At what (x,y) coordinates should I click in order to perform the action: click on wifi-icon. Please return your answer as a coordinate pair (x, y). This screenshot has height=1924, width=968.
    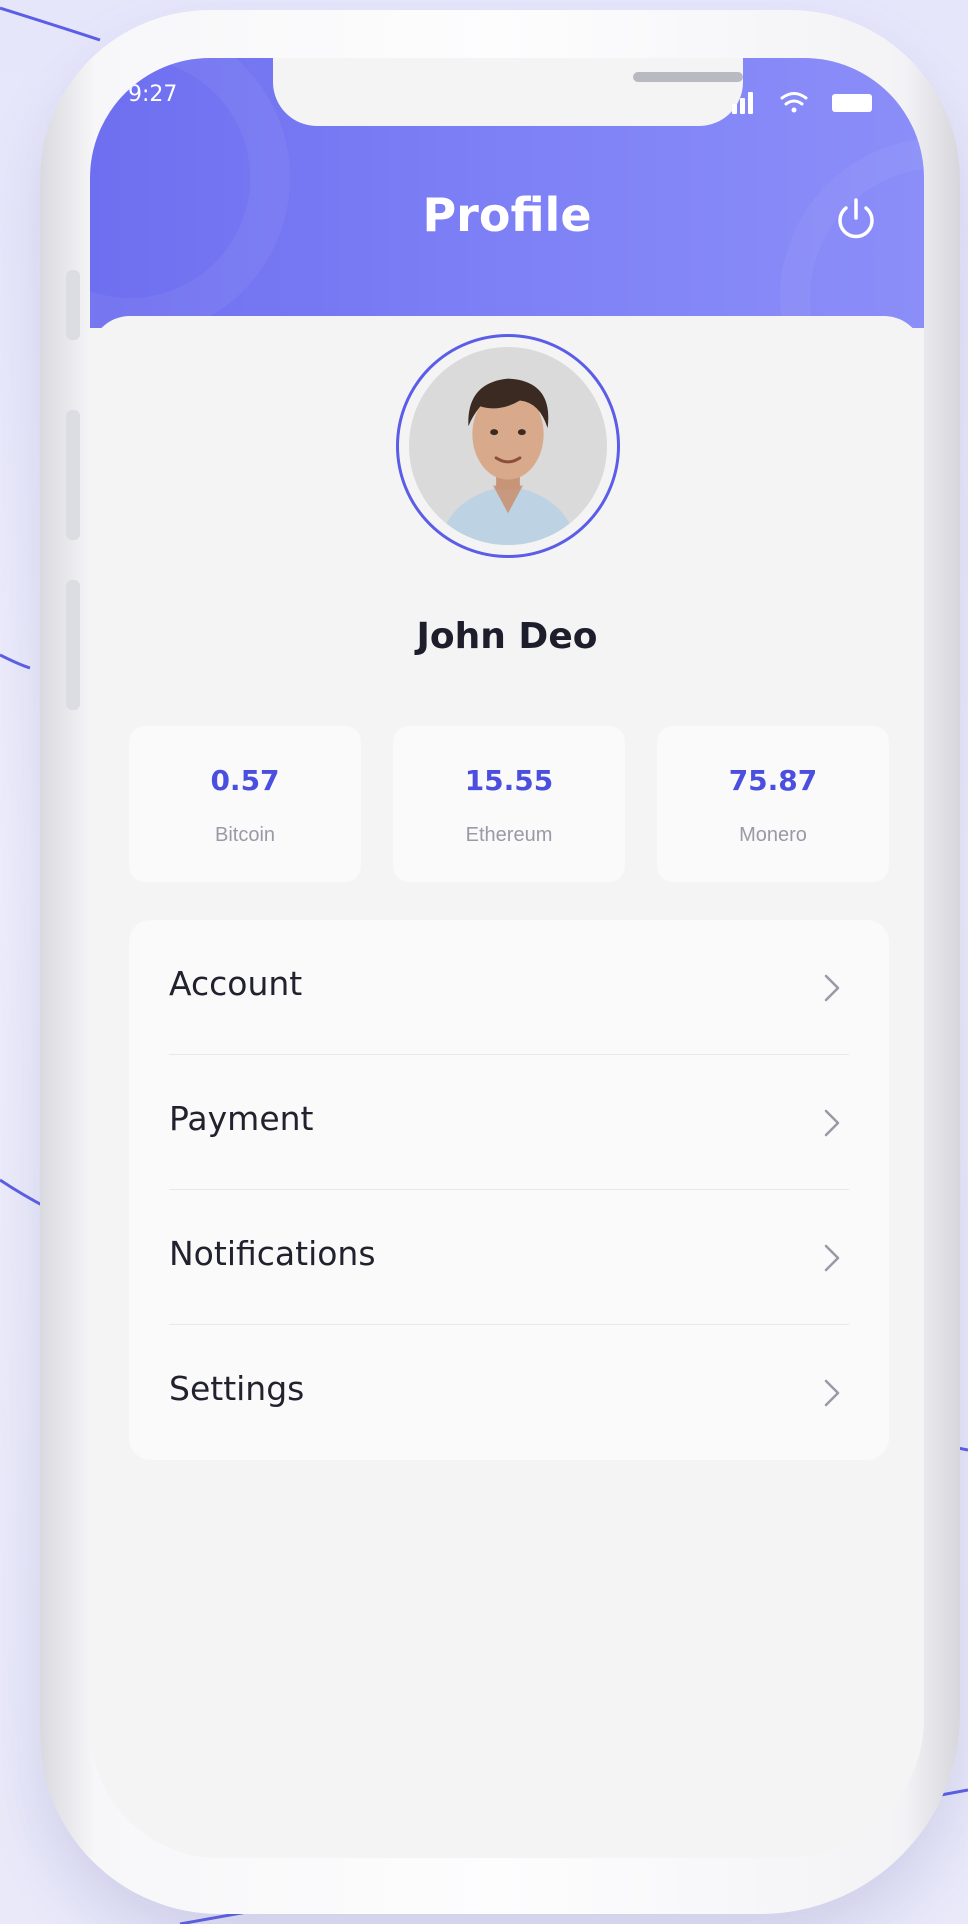
    Looking at the image, I should click on (794, 102).